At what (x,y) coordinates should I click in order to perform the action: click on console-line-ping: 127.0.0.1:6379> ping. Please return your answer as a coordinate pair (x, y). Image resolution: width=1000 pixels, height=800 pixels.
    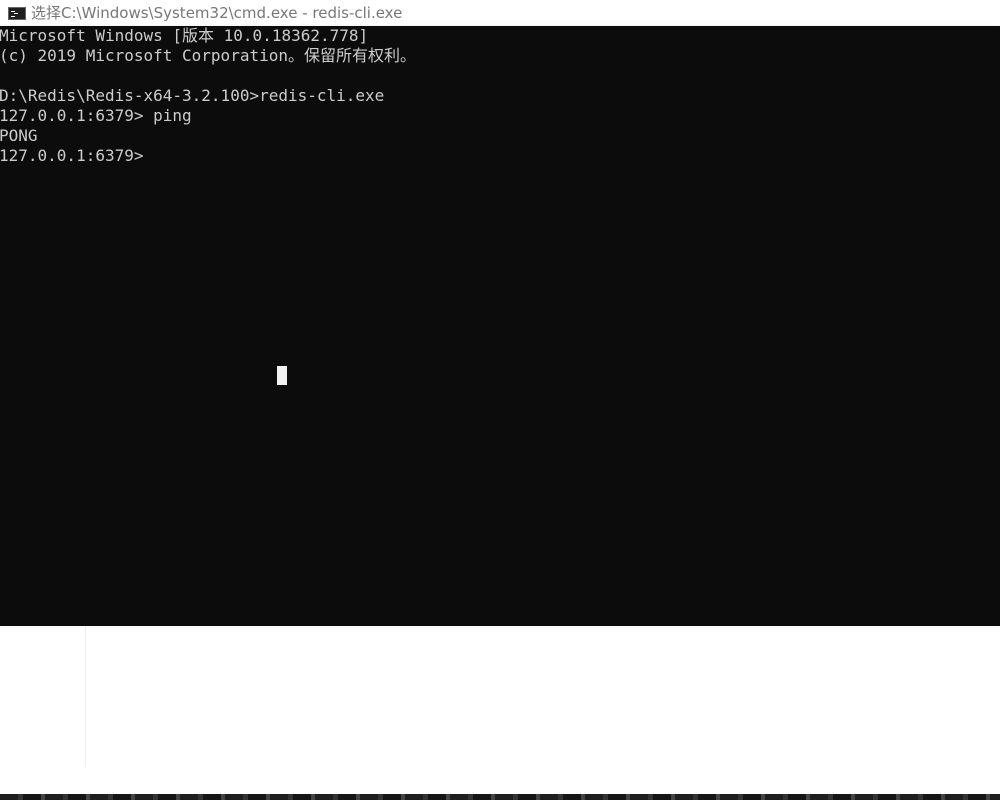
    Looking at the image, I should click on (96, 115).